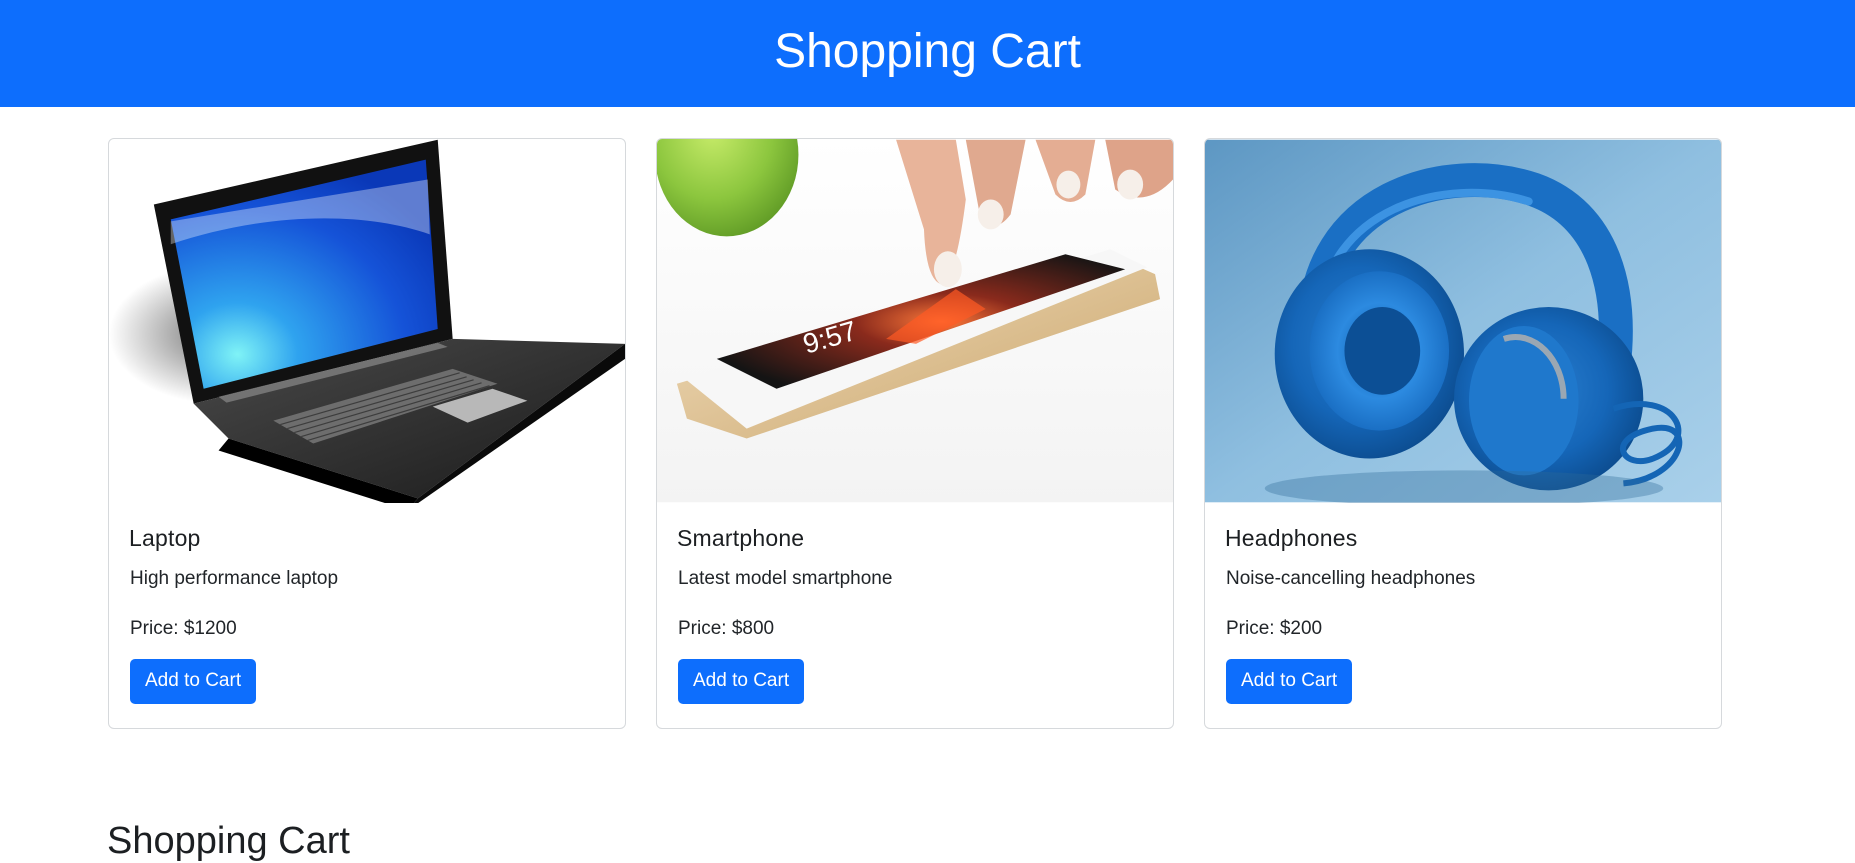 Image resolution: width=1855 pixels, height=863 pixels. Describe the element at coordinates (726, 628) in the screenshot. I see `product-price: Price: $800` at that location.